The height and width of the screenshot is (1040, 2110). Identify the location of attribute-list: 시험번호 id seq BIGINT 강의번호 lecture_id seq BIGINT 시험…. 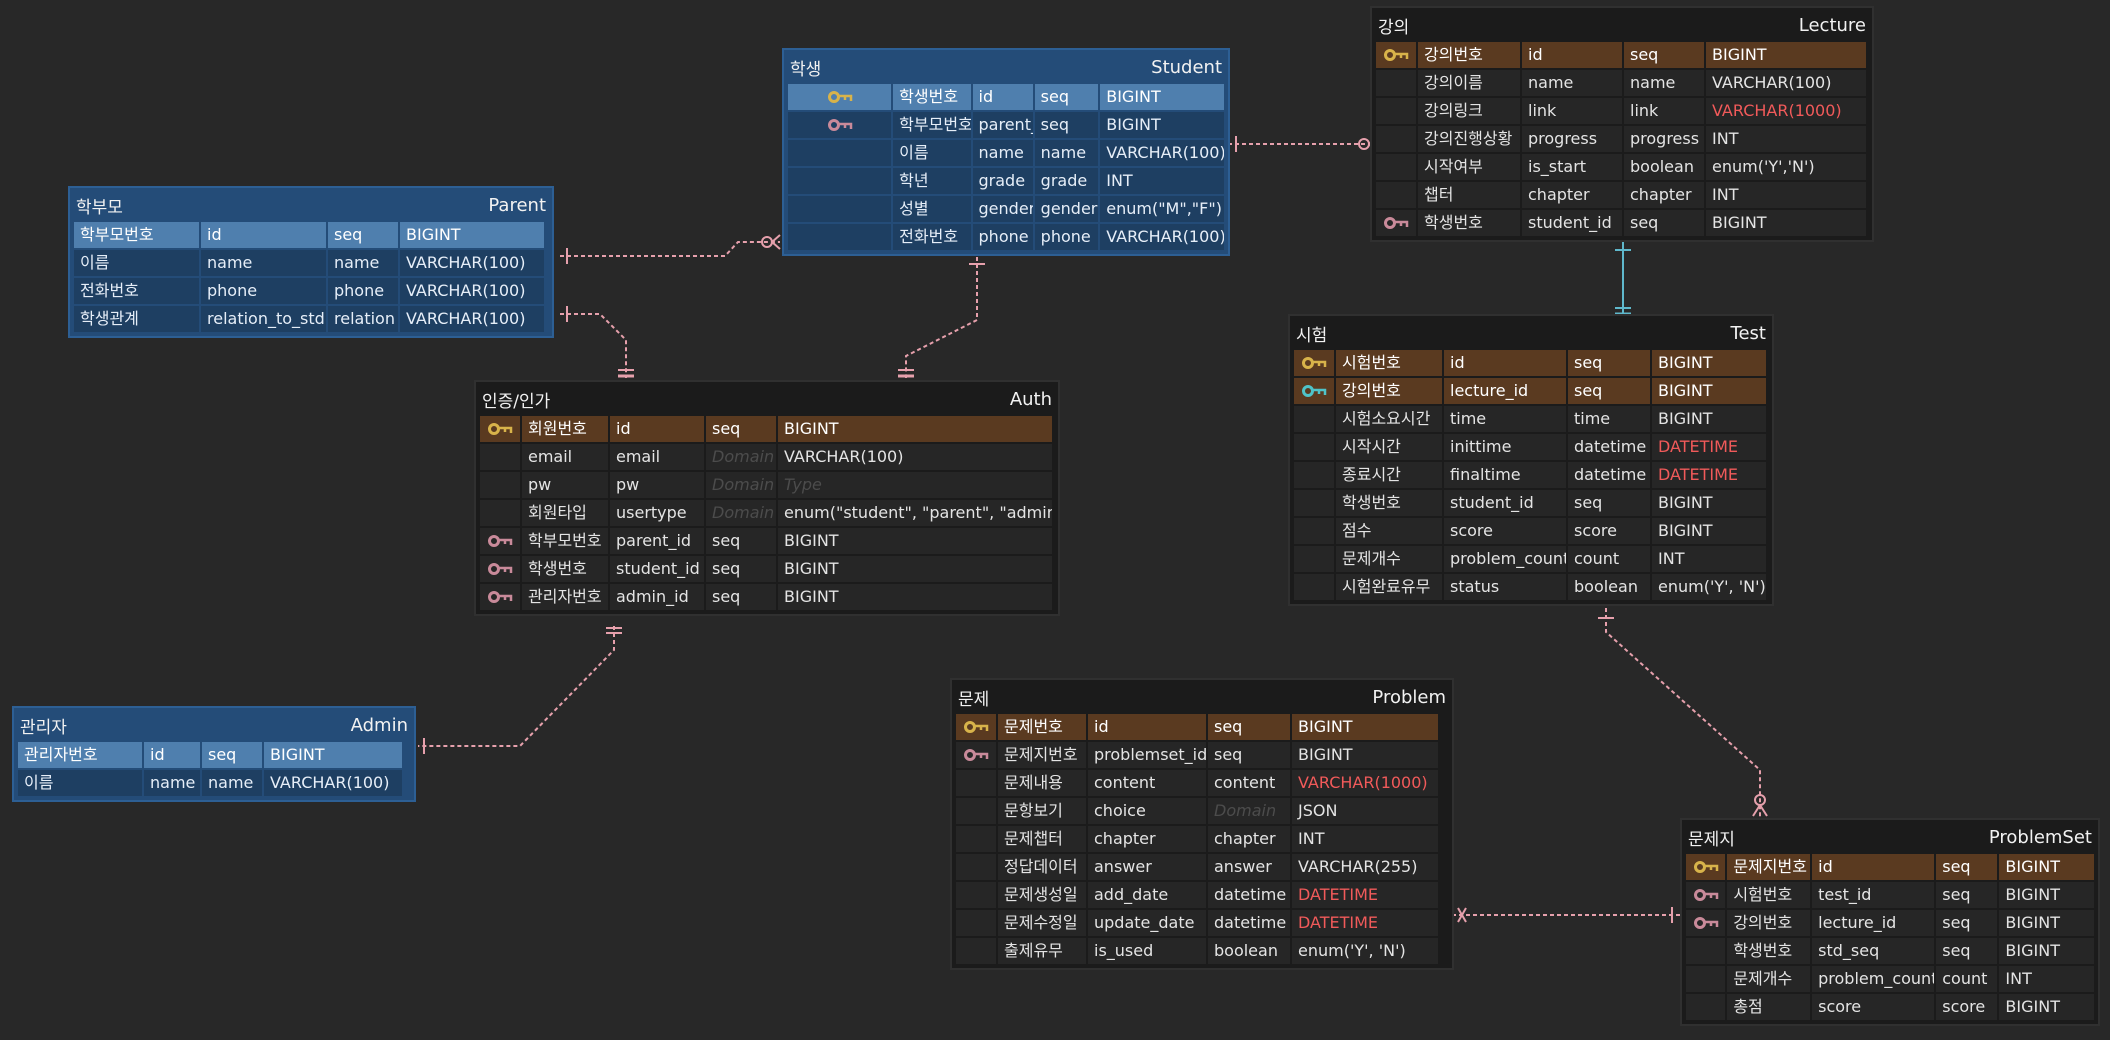
(1531, 475).